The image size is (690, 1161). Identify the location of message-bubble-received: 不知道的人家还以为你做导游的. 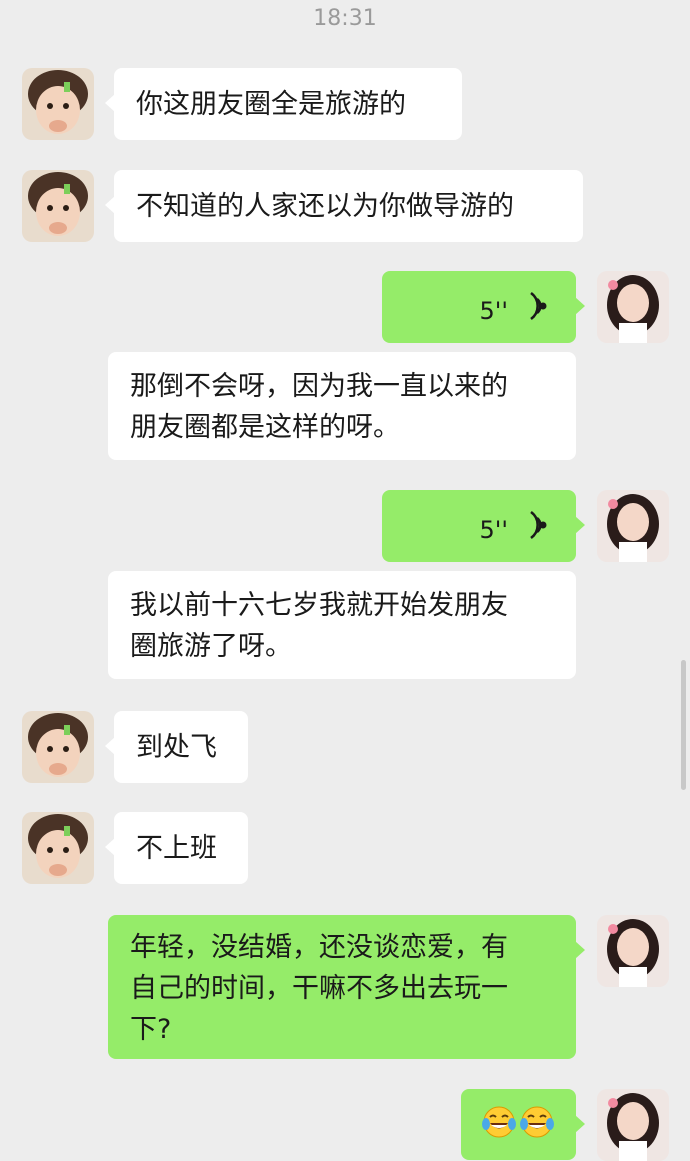
(344, 206).